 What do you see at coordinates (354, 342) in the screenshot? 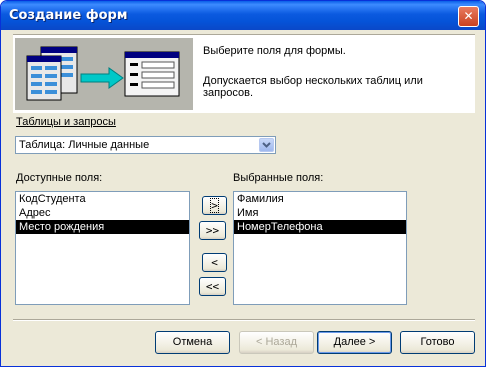
I see `next-button: Далее >` at bounding box center [354, 342].